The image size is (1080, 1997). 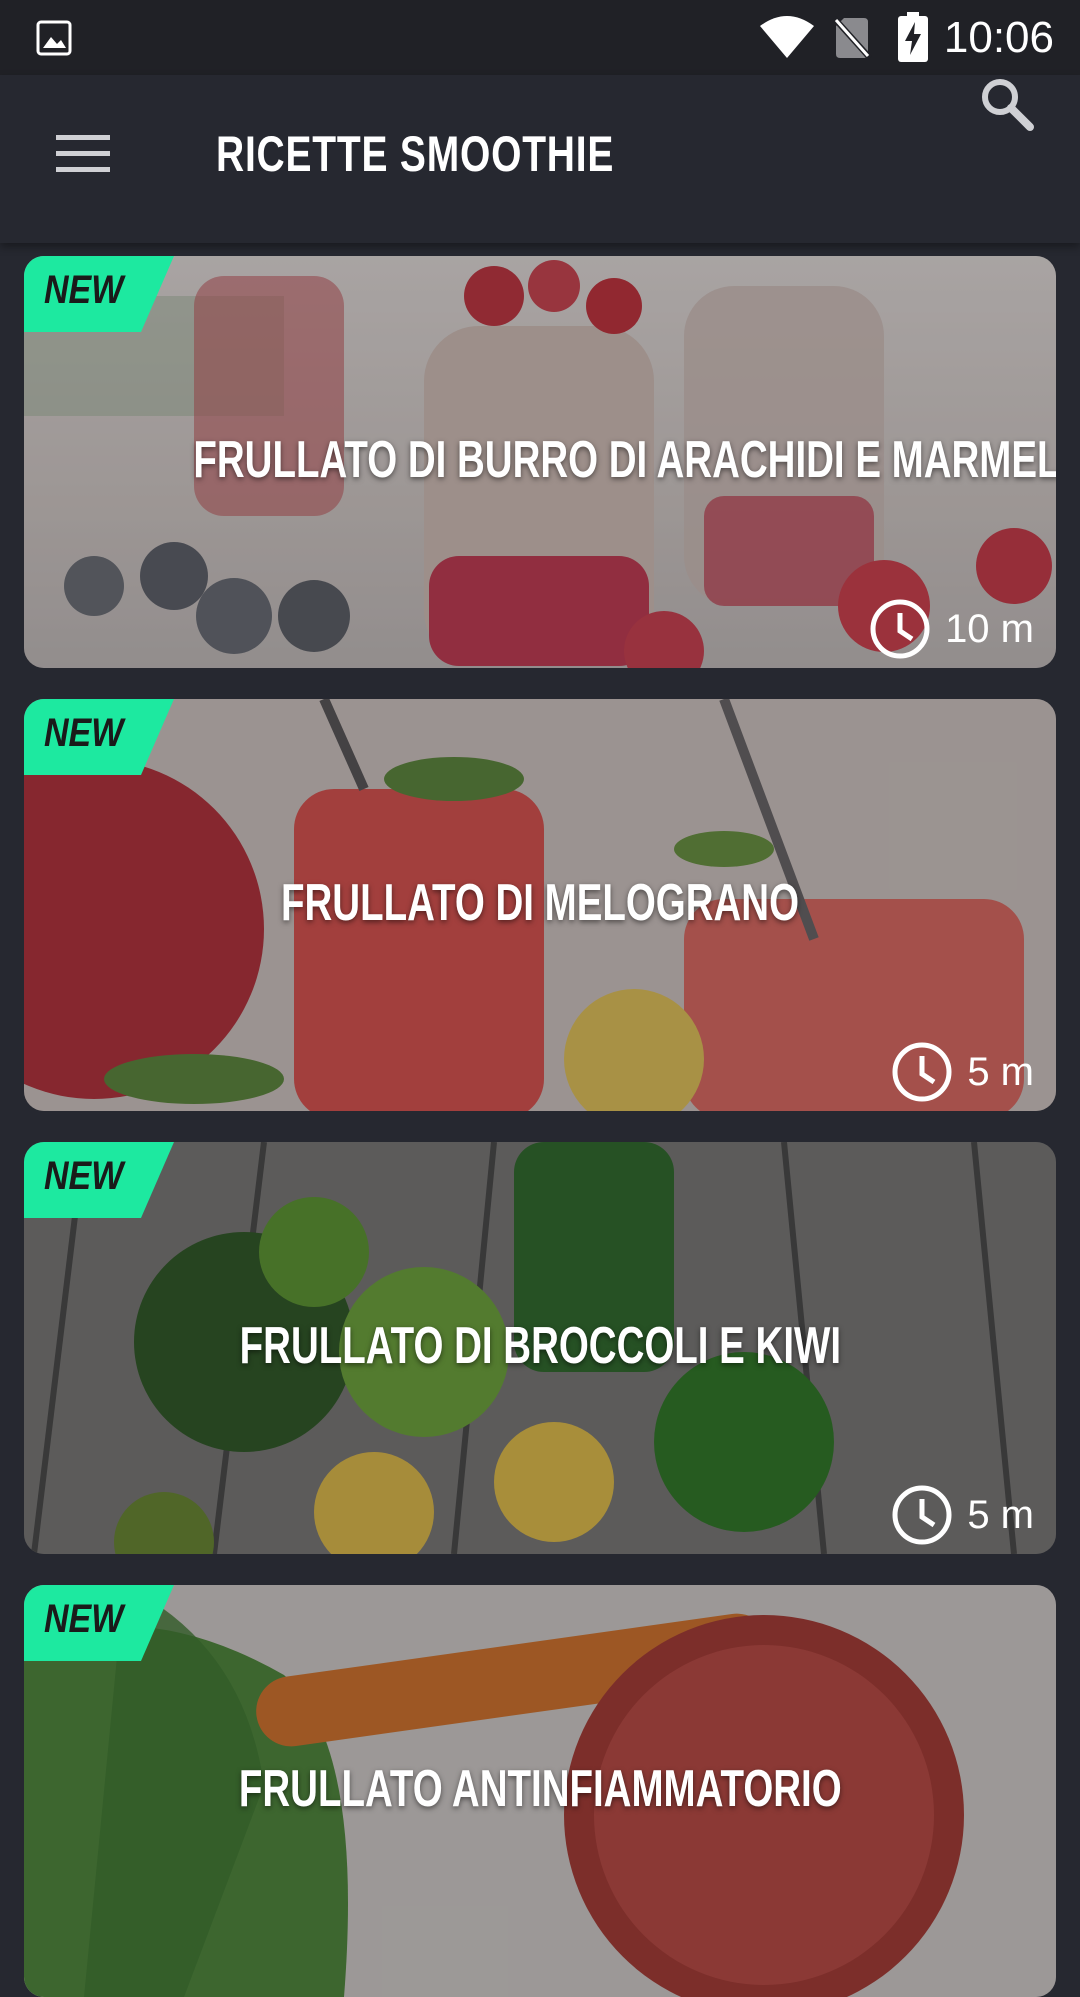 I want to click on gallery-icon, so click(x=54, y=38).